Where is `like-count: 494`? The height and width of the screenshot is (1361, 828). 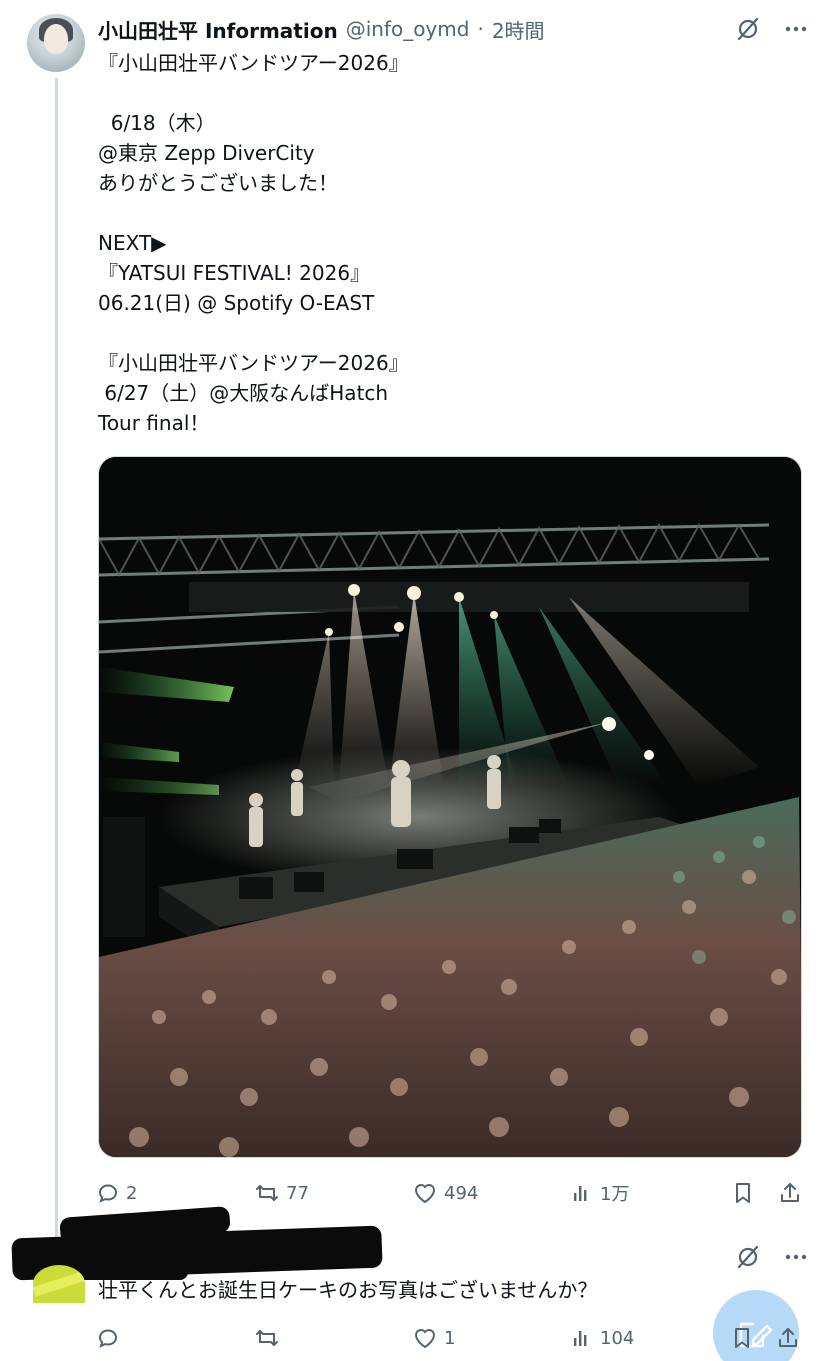
like-count: 494 is located at coordinates (461, 1193).